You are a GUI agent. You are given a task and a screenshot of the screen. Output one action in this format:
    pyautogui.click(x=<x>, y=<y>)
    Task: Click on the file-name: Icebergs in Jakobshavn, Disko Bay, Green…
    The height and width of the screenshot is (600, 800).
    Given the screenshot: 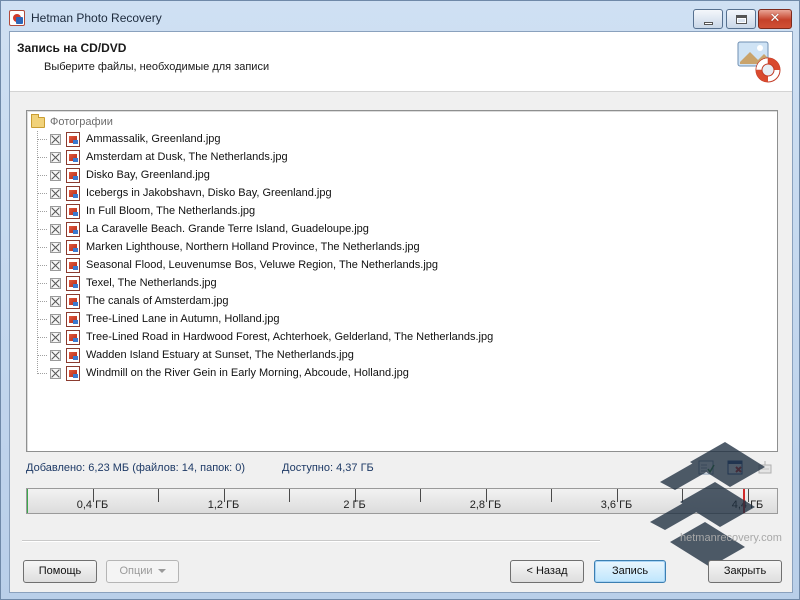 What is the action you would take?
    pyautogui.click(x=209, y=193)
    